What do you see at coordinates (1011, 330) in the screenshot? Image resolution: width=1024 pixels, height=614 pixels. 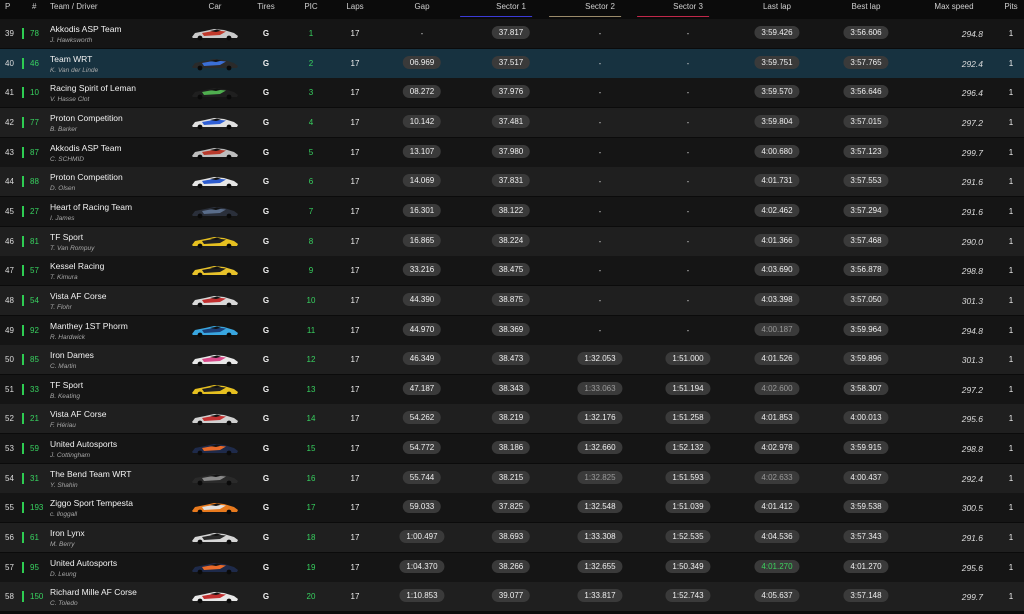 I see `pit-count: 1` at bounding box center [1011, 330].